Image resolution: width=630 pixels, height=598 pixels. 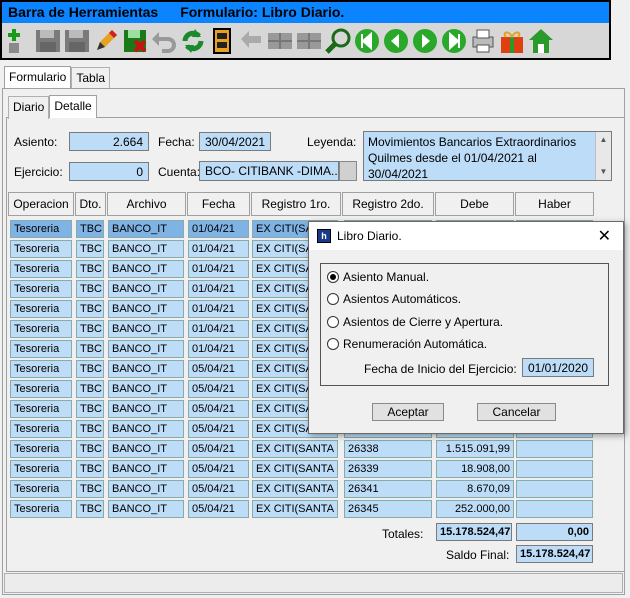 What do you see at coordinates (388, 509) in the screenshot?
I see `table-cell: 26345` at bounding box center [388, 509].